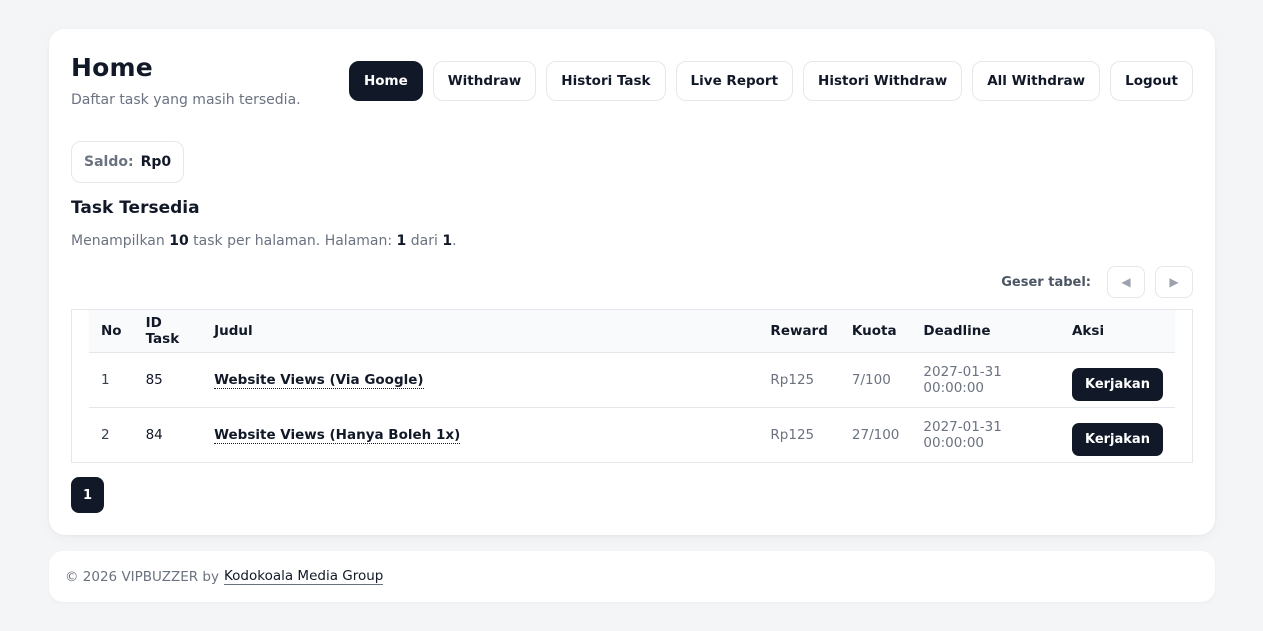  Describe the element at coordinates (401, 241) in the screenshot. I see `info-page: 1` at that location.